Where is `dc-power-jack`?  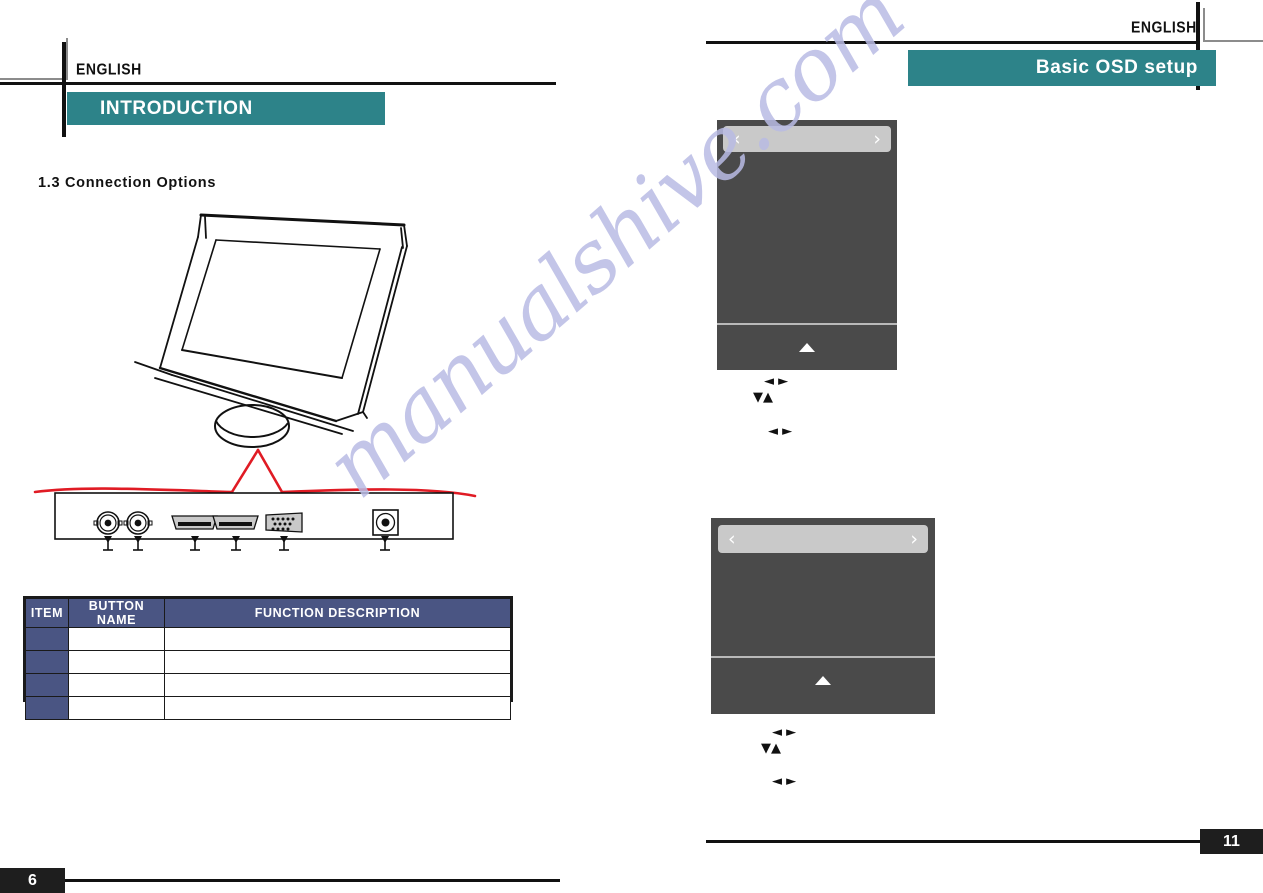
dc-power-jack is located at coordinates (385, 522).